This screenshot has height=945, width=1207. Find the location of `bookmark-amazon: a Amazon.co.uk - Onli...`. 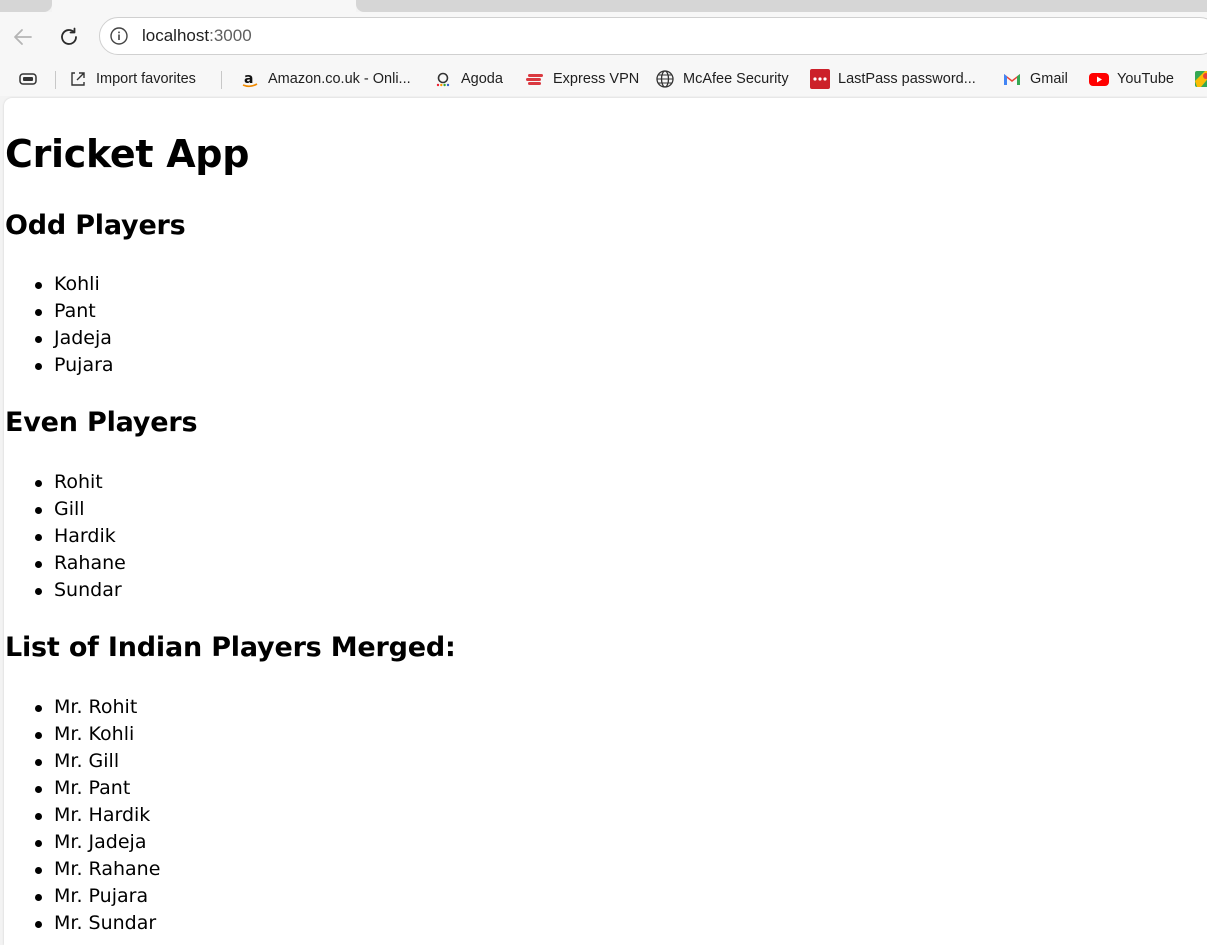

bookmark-amazon: a Amazon.co.uk - Onli... is located at coordinates (325, 79).